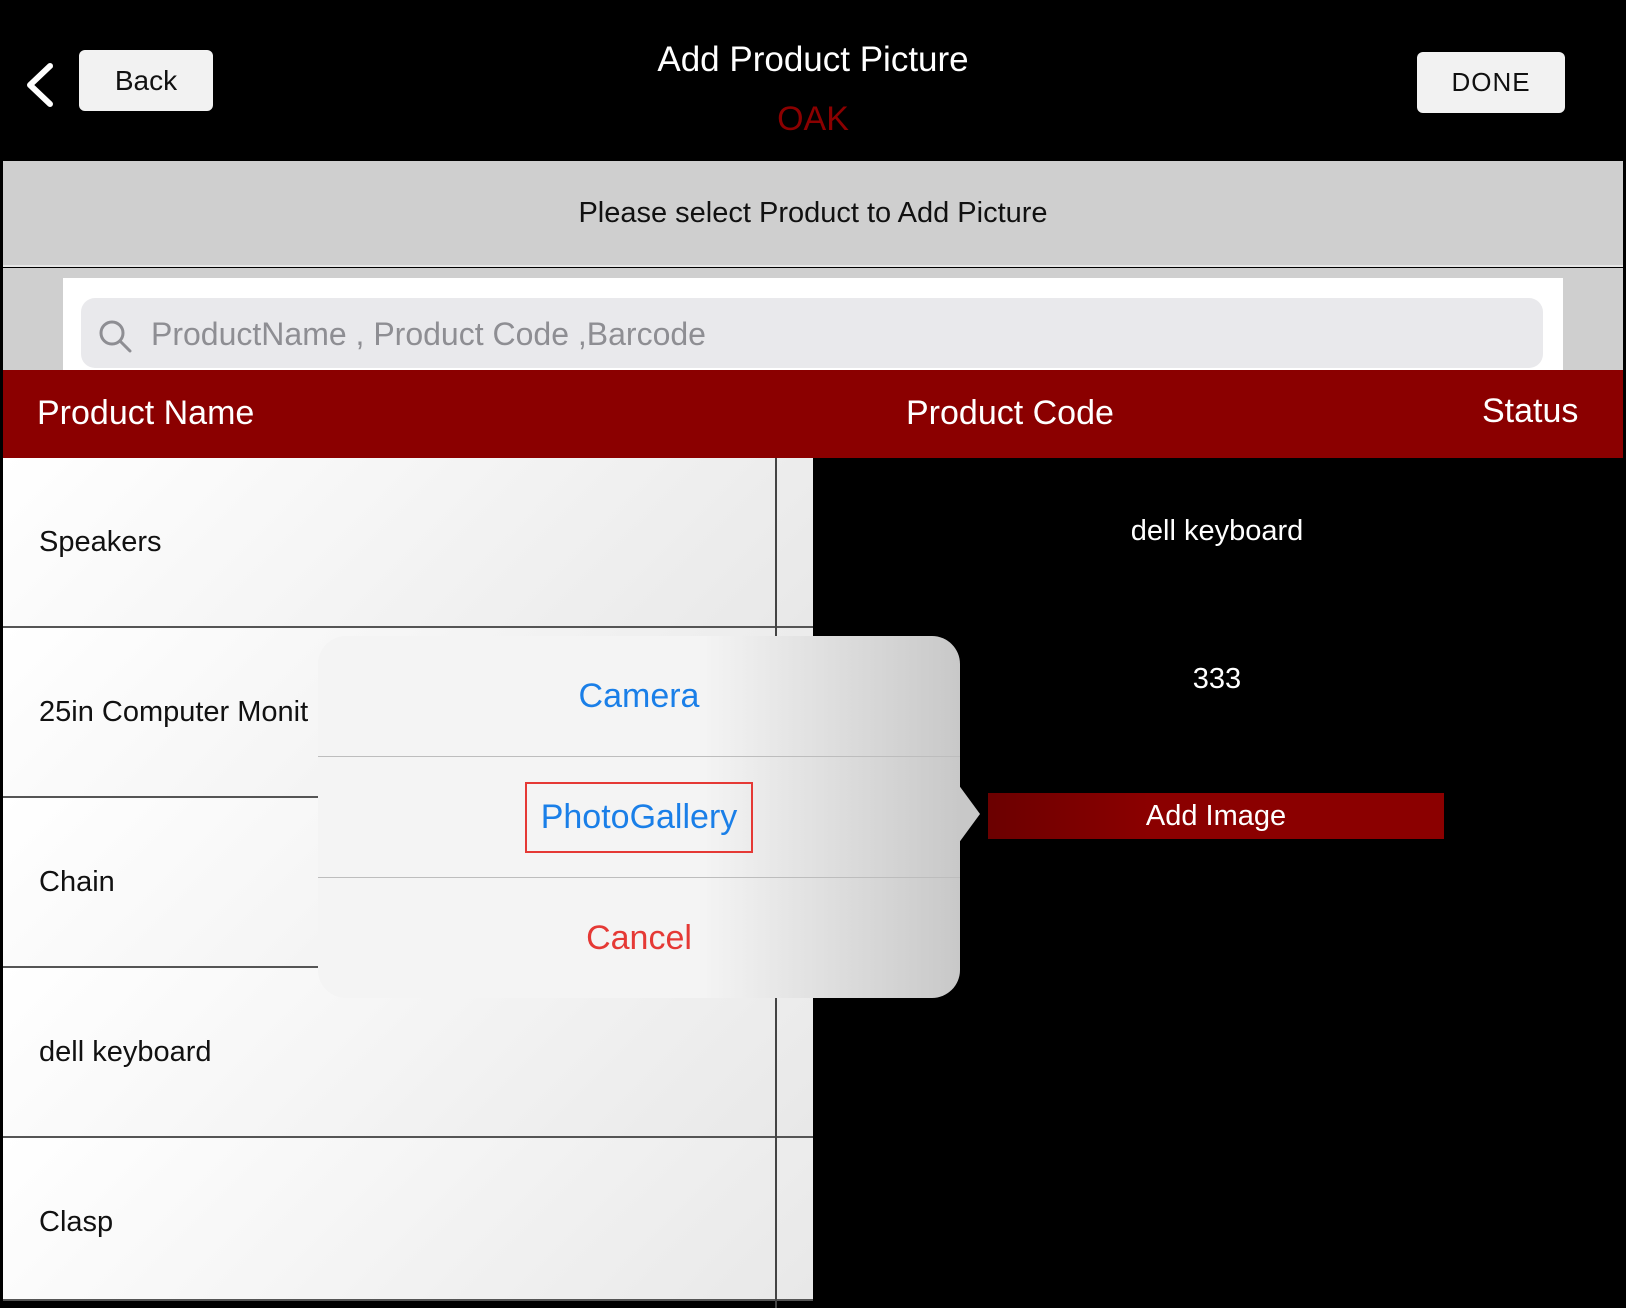 This screenshot has height=1308, width=1626. Describe the element at coordinates (813, 80) in the screenshot. I see `nav-bar: Back Add Product Picture OAK DONE` at that location.